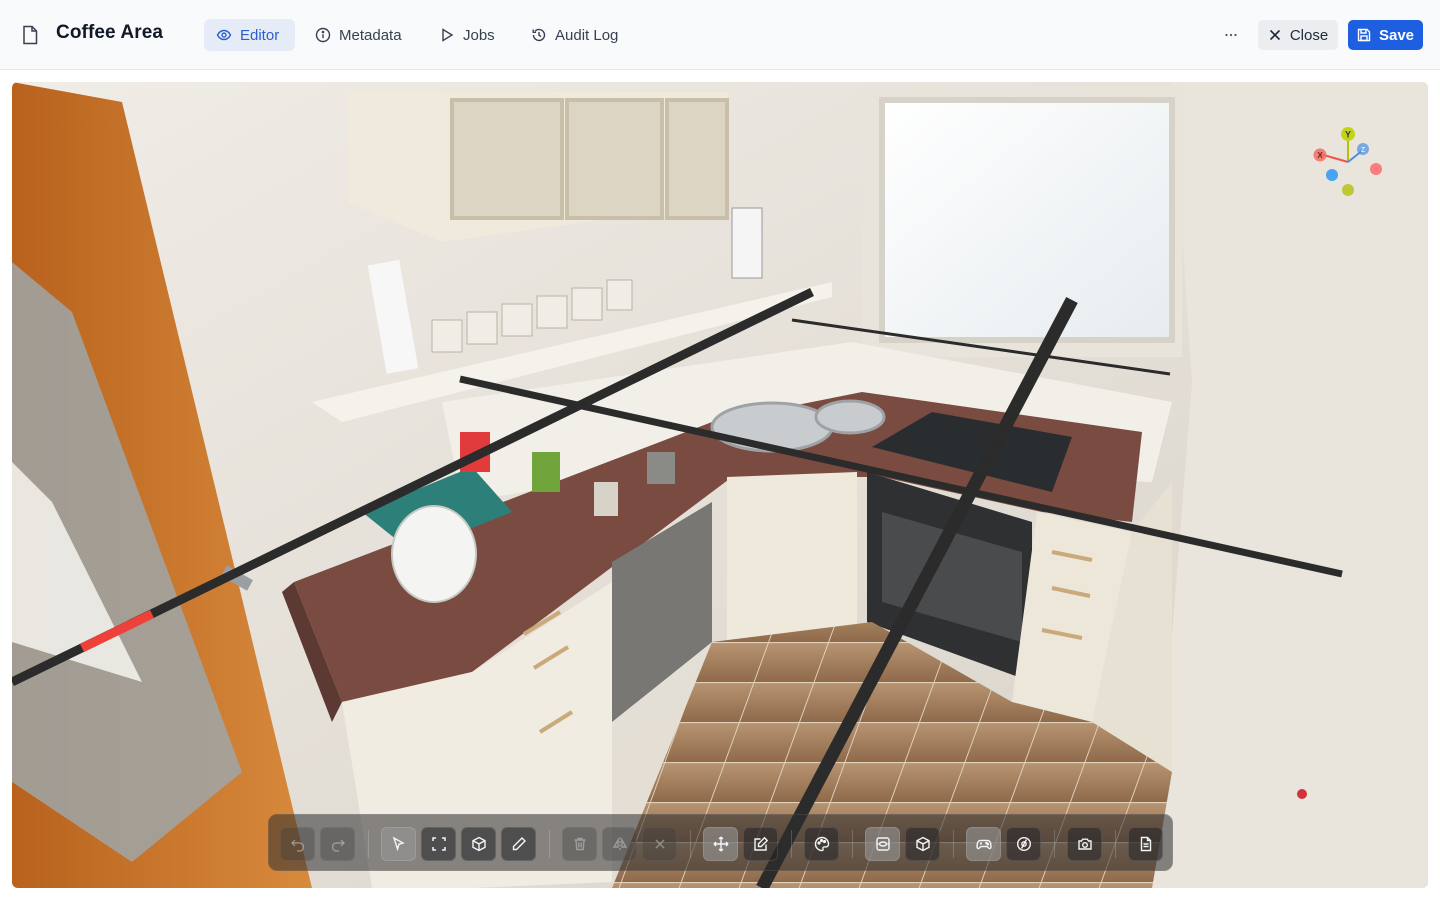 This screenshot has height=900, width=1440. I want to click on editor-toolbar, so click(720, 842).